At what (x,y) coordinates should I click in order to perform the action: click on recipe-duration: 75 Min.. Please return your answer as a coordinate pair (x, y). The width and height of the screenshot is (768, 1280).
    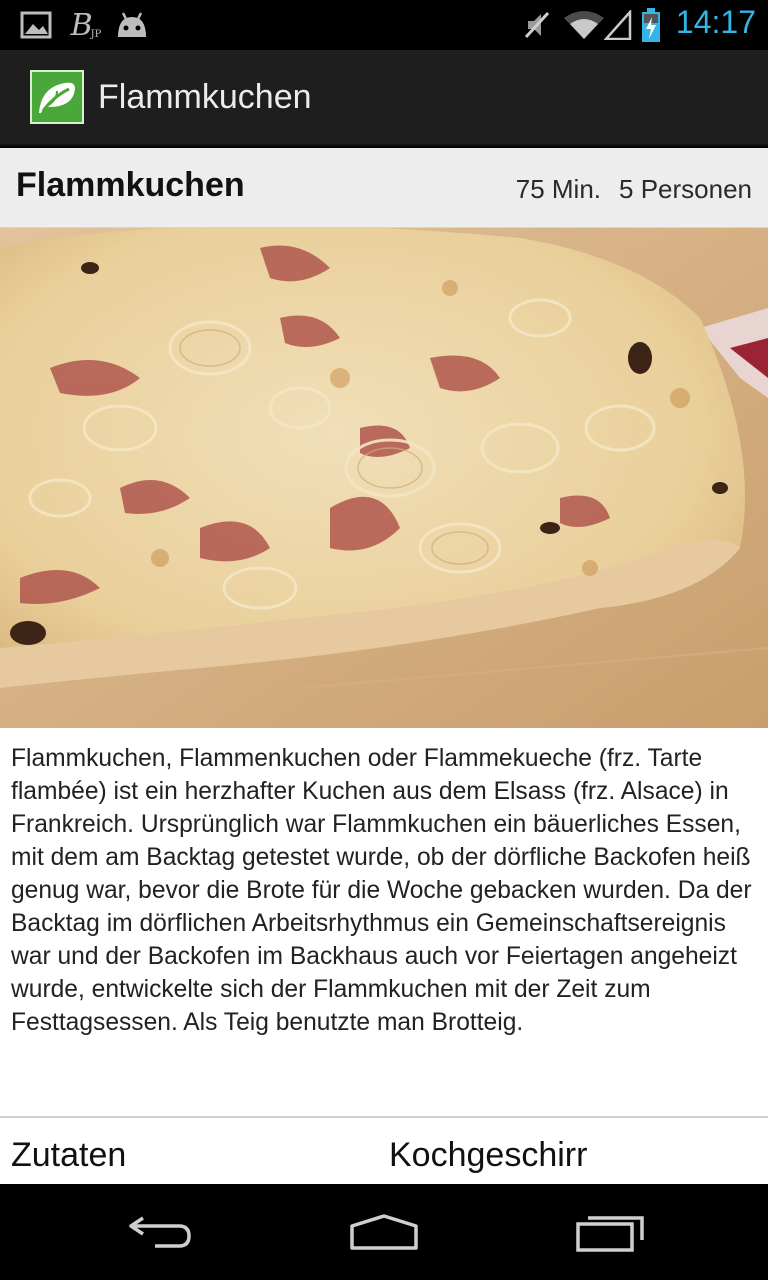
    Looking at the image, I should click on (558, 189).